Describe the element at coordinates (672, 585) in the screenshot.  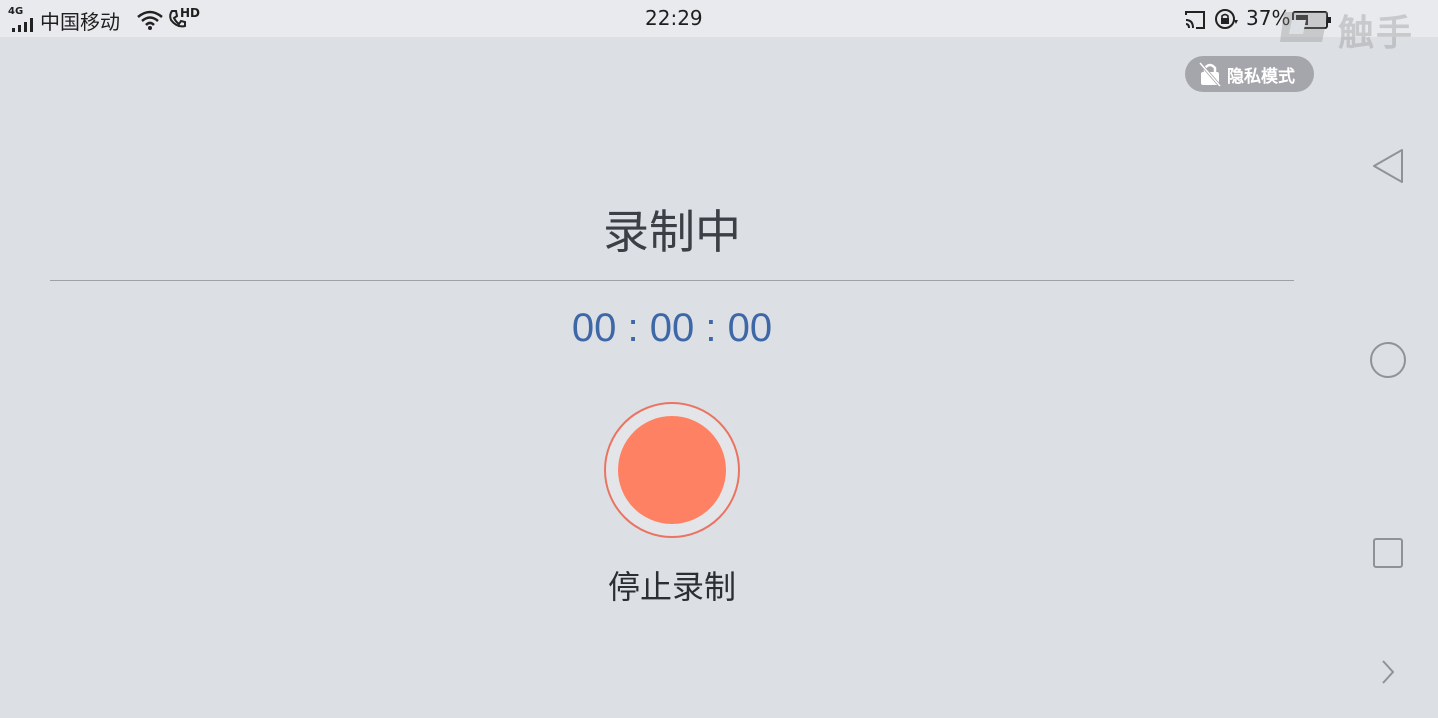
I see `stop-recording-label: 停止录制` at that location.